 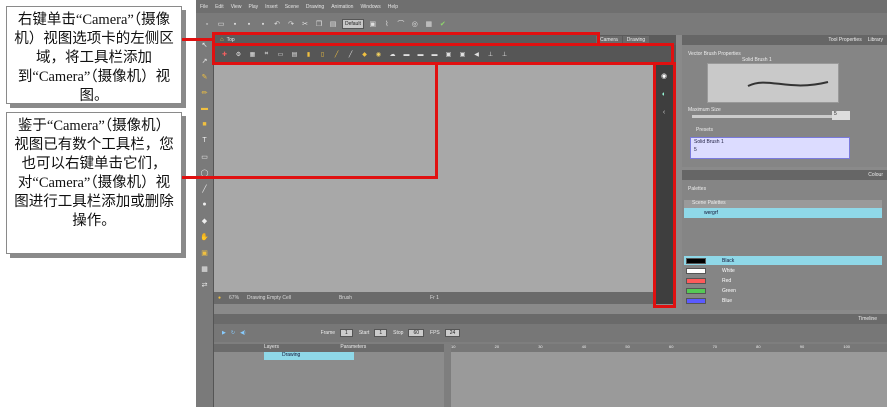 What do you see at coordinates (783, 213) in the screenshot?
I see `palette-item: wergrf` at bounding box center [783, 213].